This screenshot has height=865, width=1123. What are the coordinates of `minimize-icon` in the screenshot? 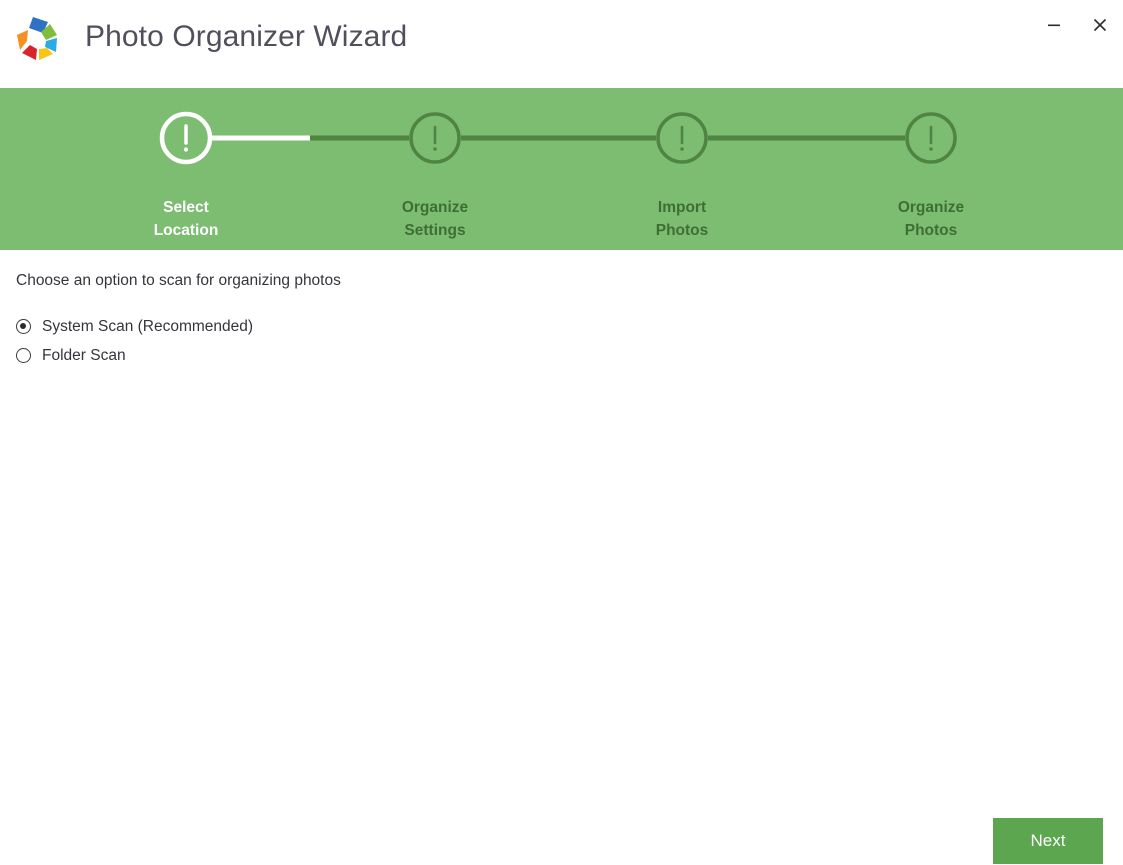 It's located at (1054, 26).